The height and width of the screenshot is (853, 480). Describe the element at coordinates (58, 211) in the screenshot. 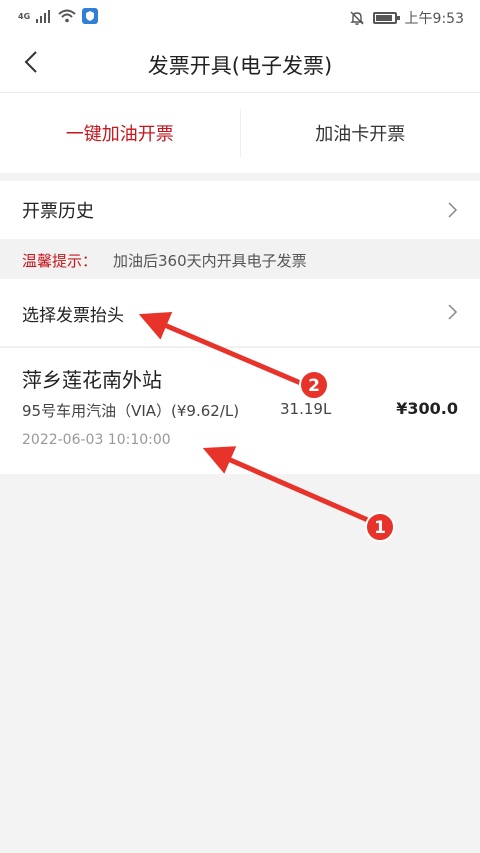

I see `invoice-history-label: 开票历史` at that location.